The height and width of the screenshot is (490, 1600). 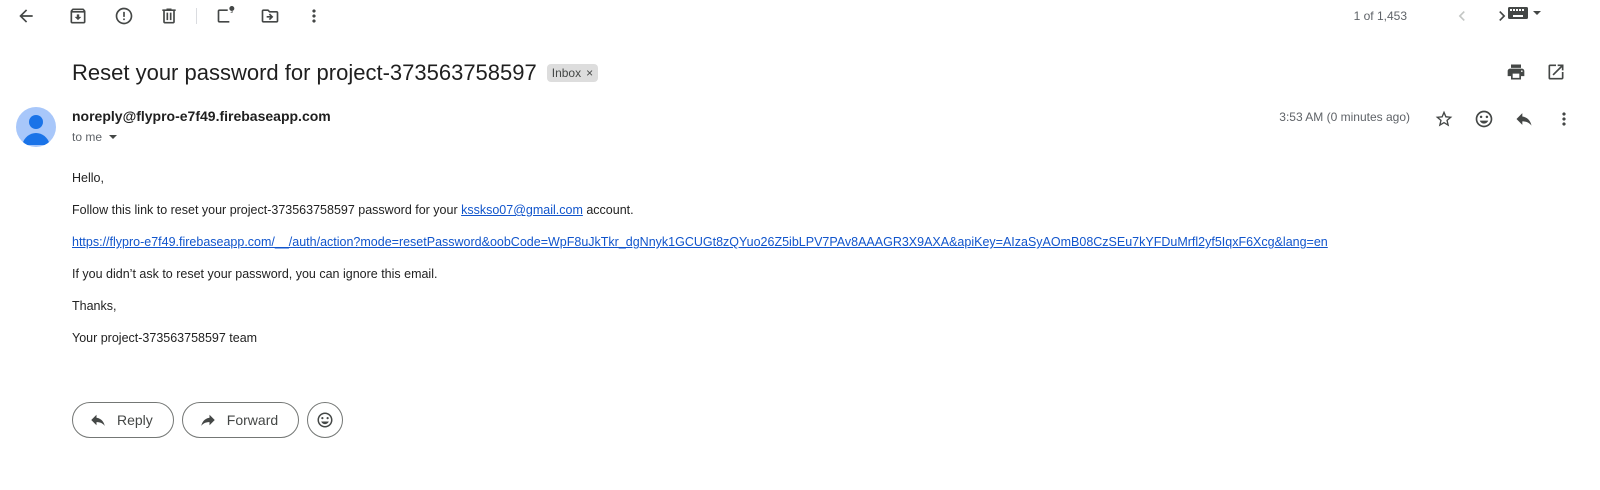 I want to click on forward-button-label: Forward, so click(x=252, y=420).